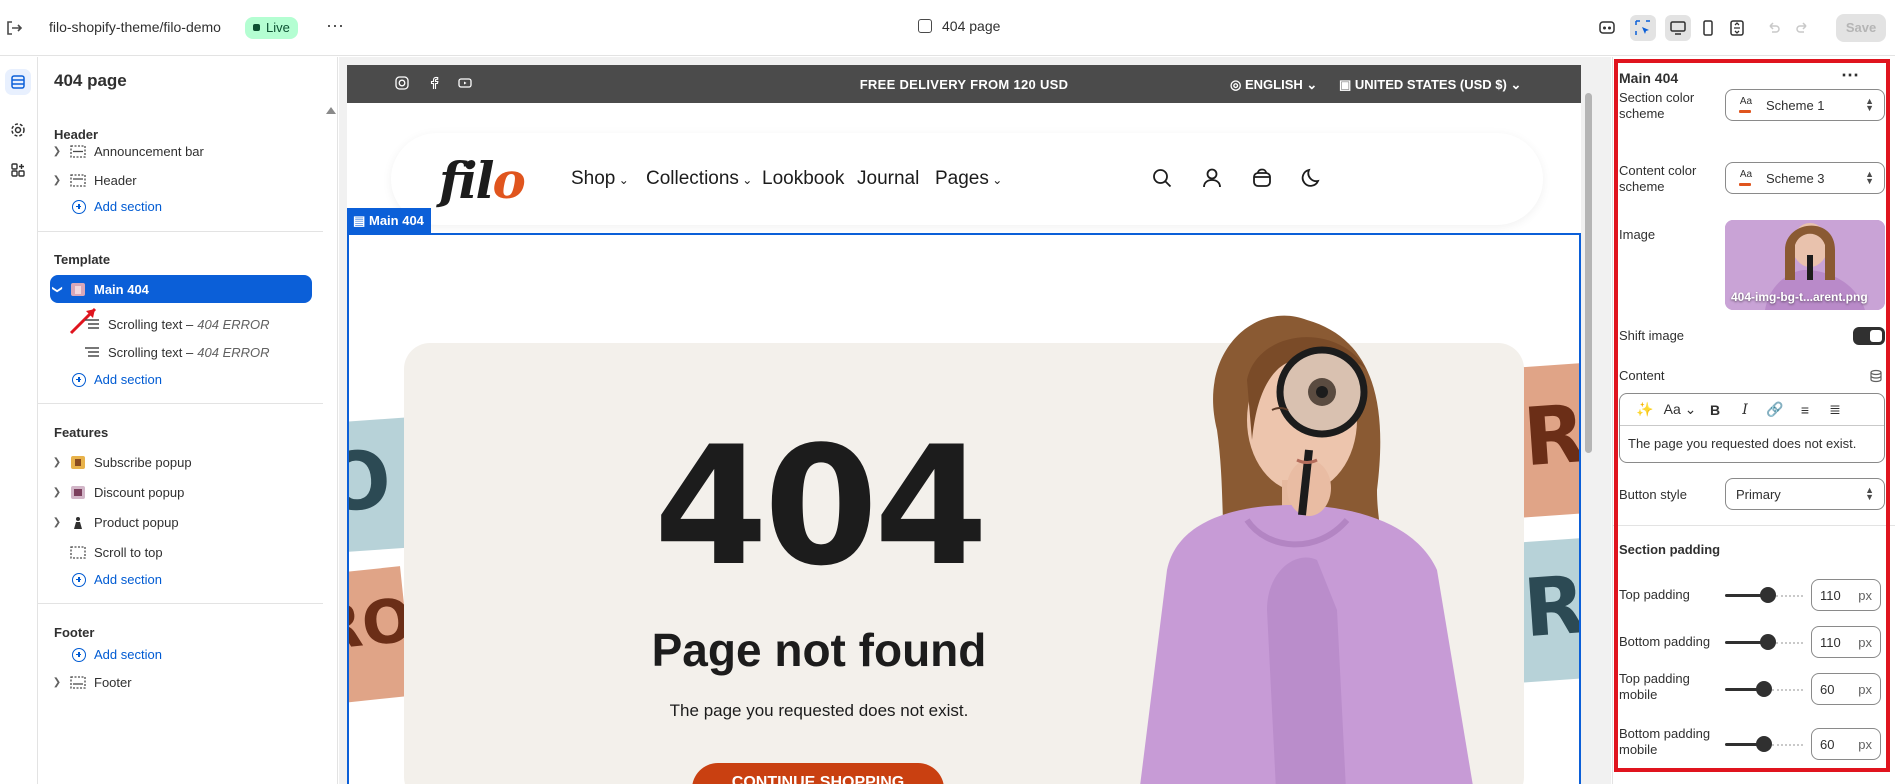  What do you see at coordinates (1861, 28) in the screenshot?
I see `save-button: Save` at bounding box center [1861, 28].